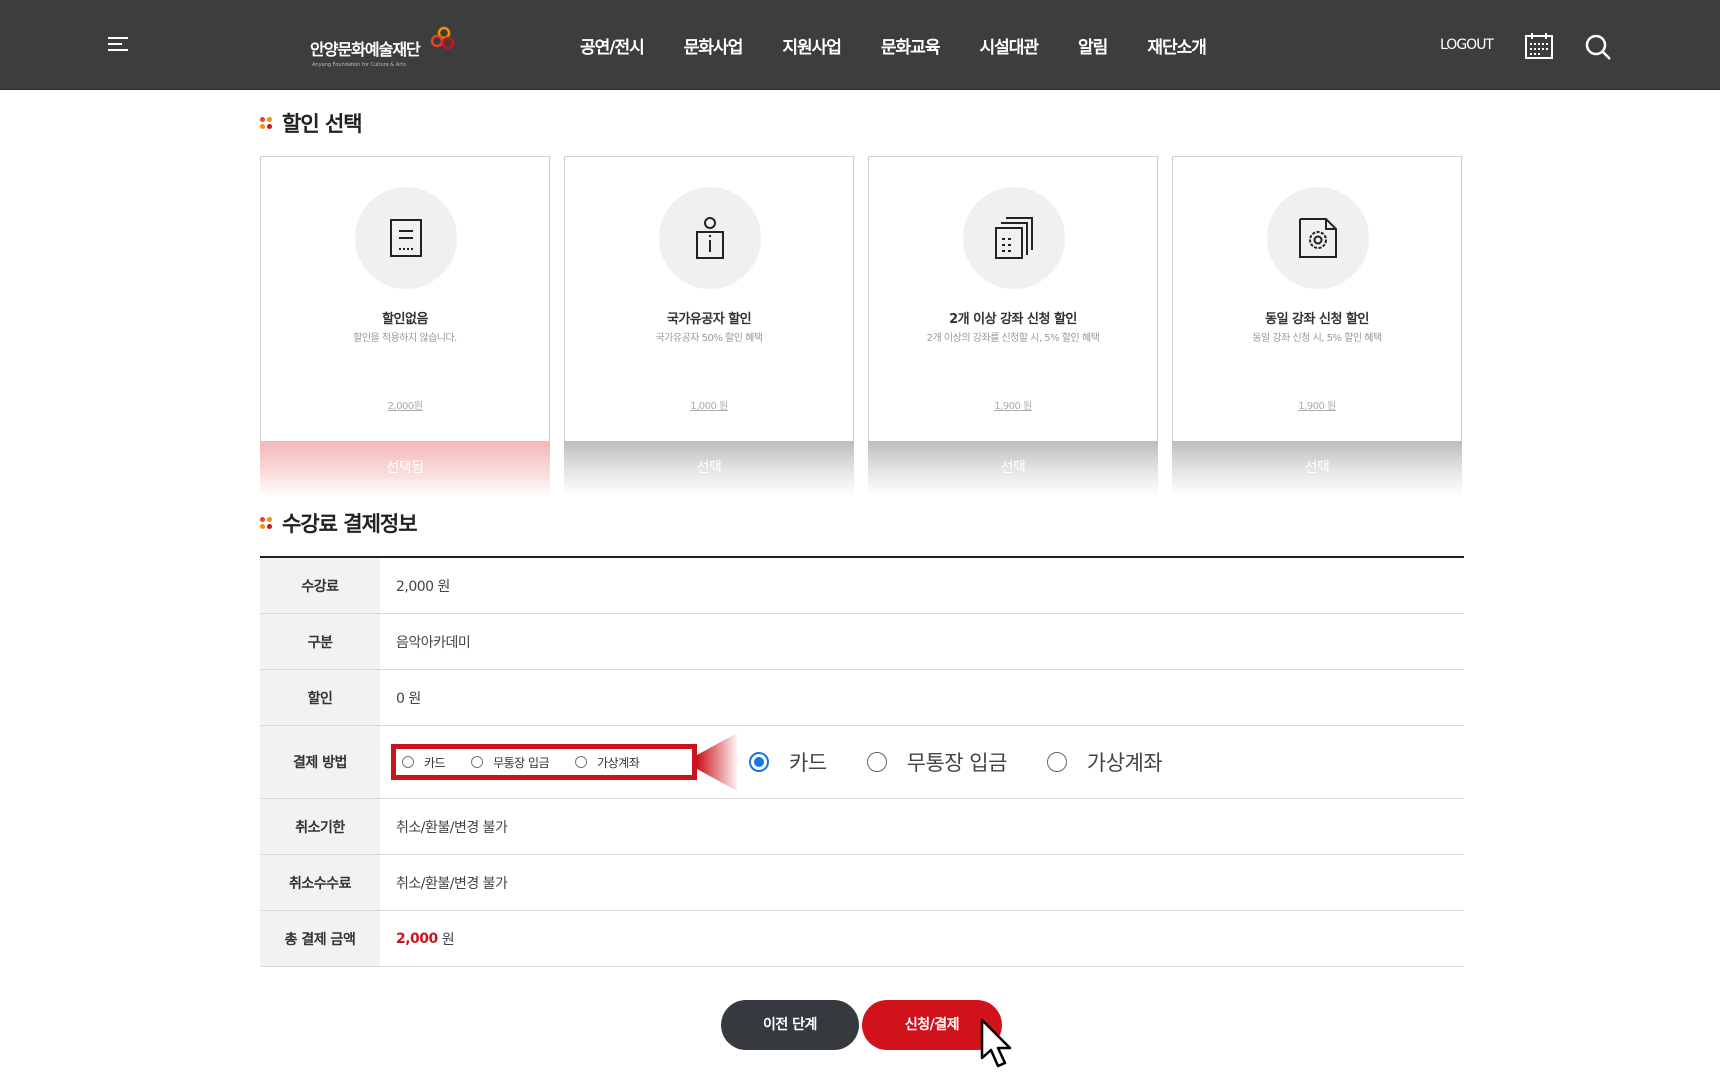  I want to click on card-description: 동일 강좌 신청 시, 5% 할인 혜택, so click(1317, 338).